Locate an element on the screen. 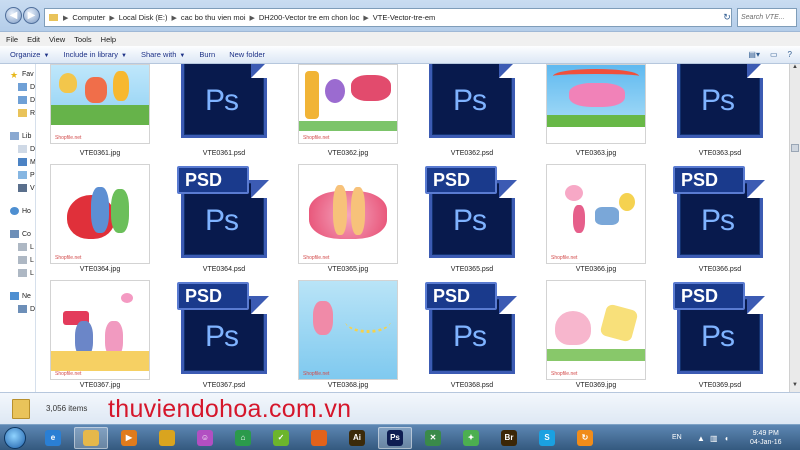  nav-sub-item: P is located at coordinates (26, 175).